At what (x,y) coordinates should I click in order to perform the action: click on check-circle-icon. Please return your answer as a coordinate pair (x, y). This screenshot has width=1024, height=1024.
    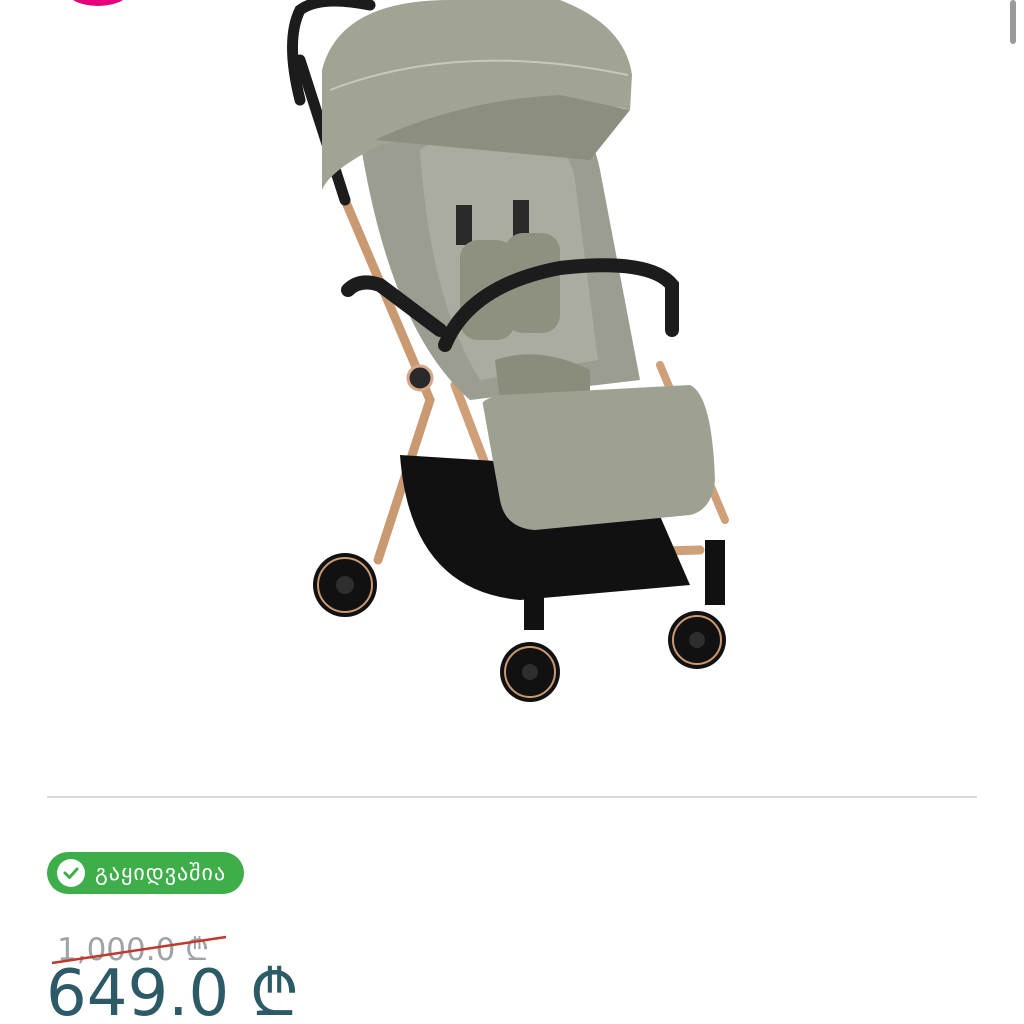
    Looking at the image, I should click on (71, 873).